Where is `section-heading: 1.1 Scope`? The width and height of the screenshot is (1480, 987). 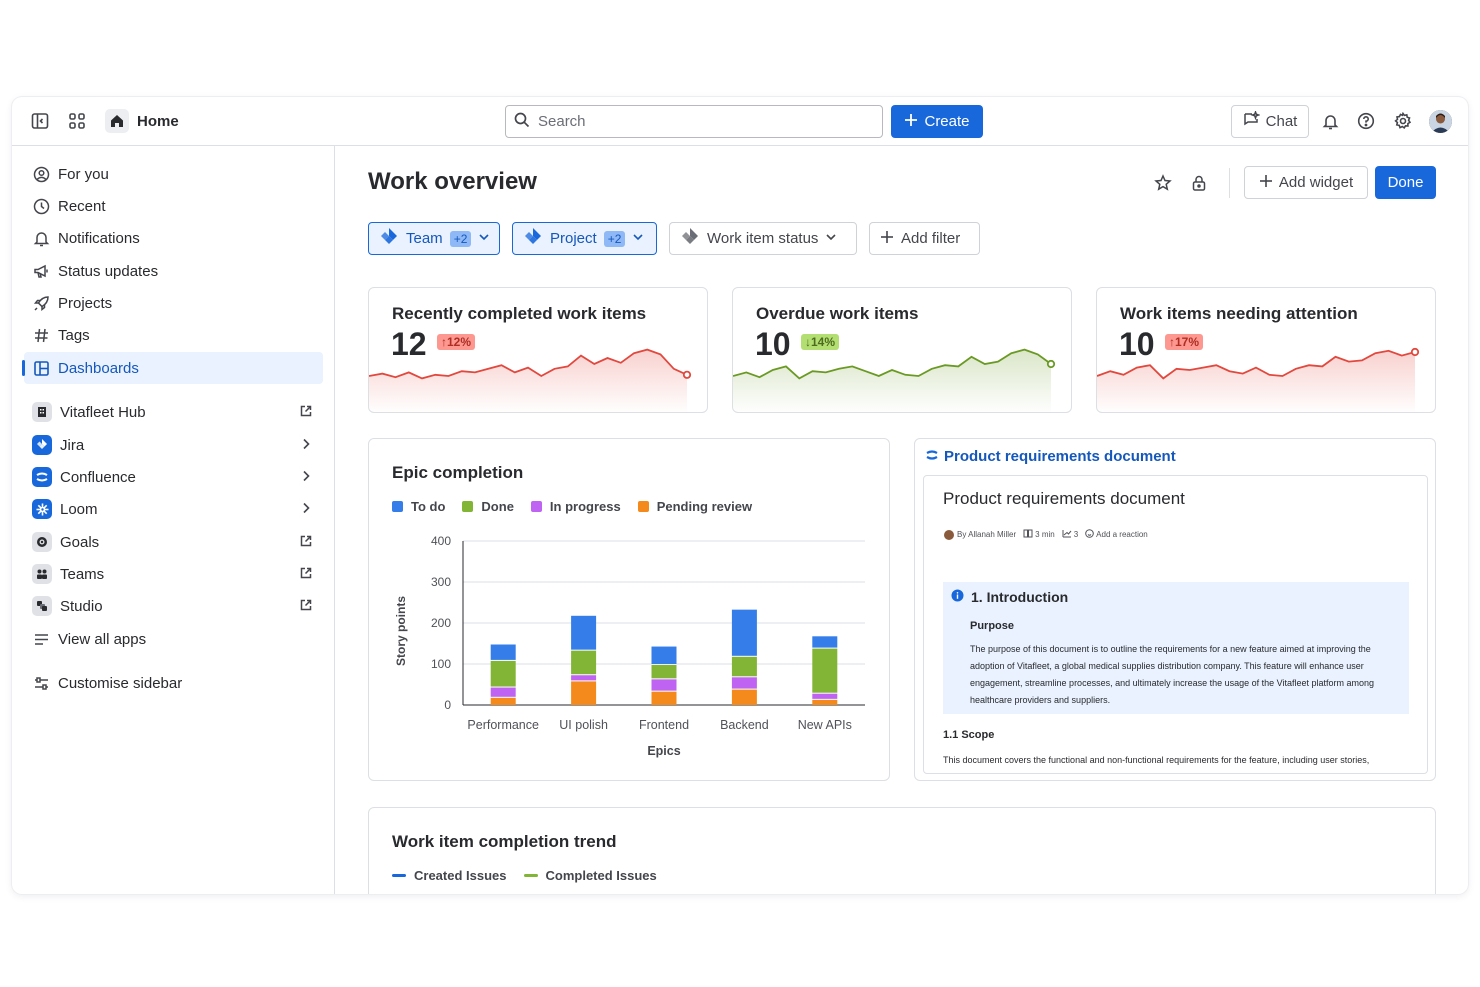
section-heading: 1.1 Scope is located at coordinates (969, 735).